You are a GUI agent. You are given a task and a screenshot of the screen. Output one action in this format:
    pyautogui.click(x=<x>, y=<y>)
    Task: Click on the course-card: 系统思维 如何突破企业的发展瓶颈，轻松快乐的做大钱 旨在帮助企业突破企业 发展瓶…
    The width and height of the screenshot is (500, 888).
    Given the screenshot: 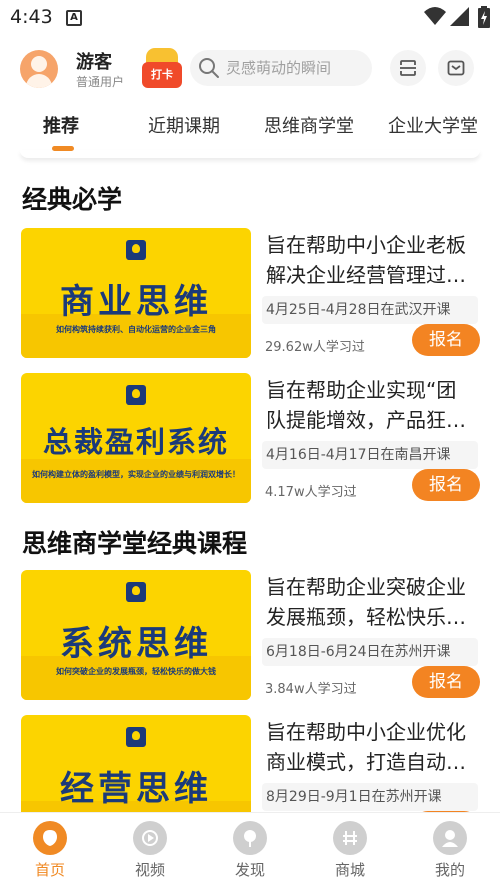 What is the action you would take?
    pyautogui.click(x=250, y=635)
    